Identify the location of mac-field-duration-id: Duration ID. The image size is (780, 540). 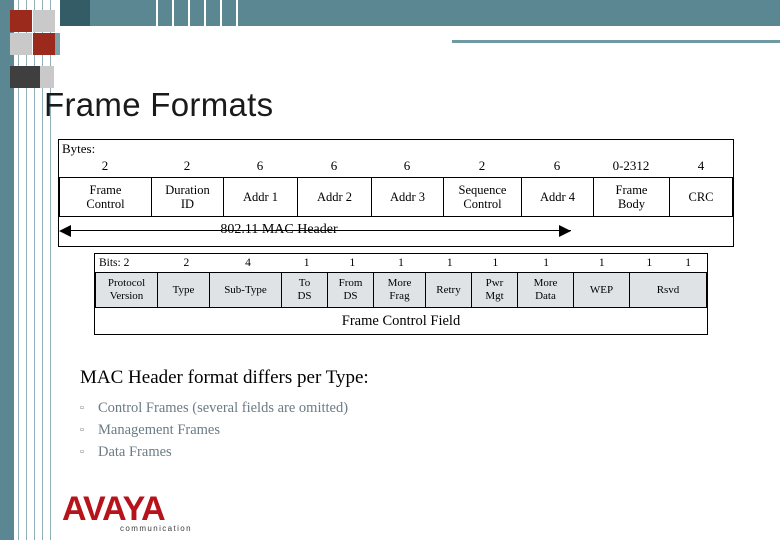
(187, 197).